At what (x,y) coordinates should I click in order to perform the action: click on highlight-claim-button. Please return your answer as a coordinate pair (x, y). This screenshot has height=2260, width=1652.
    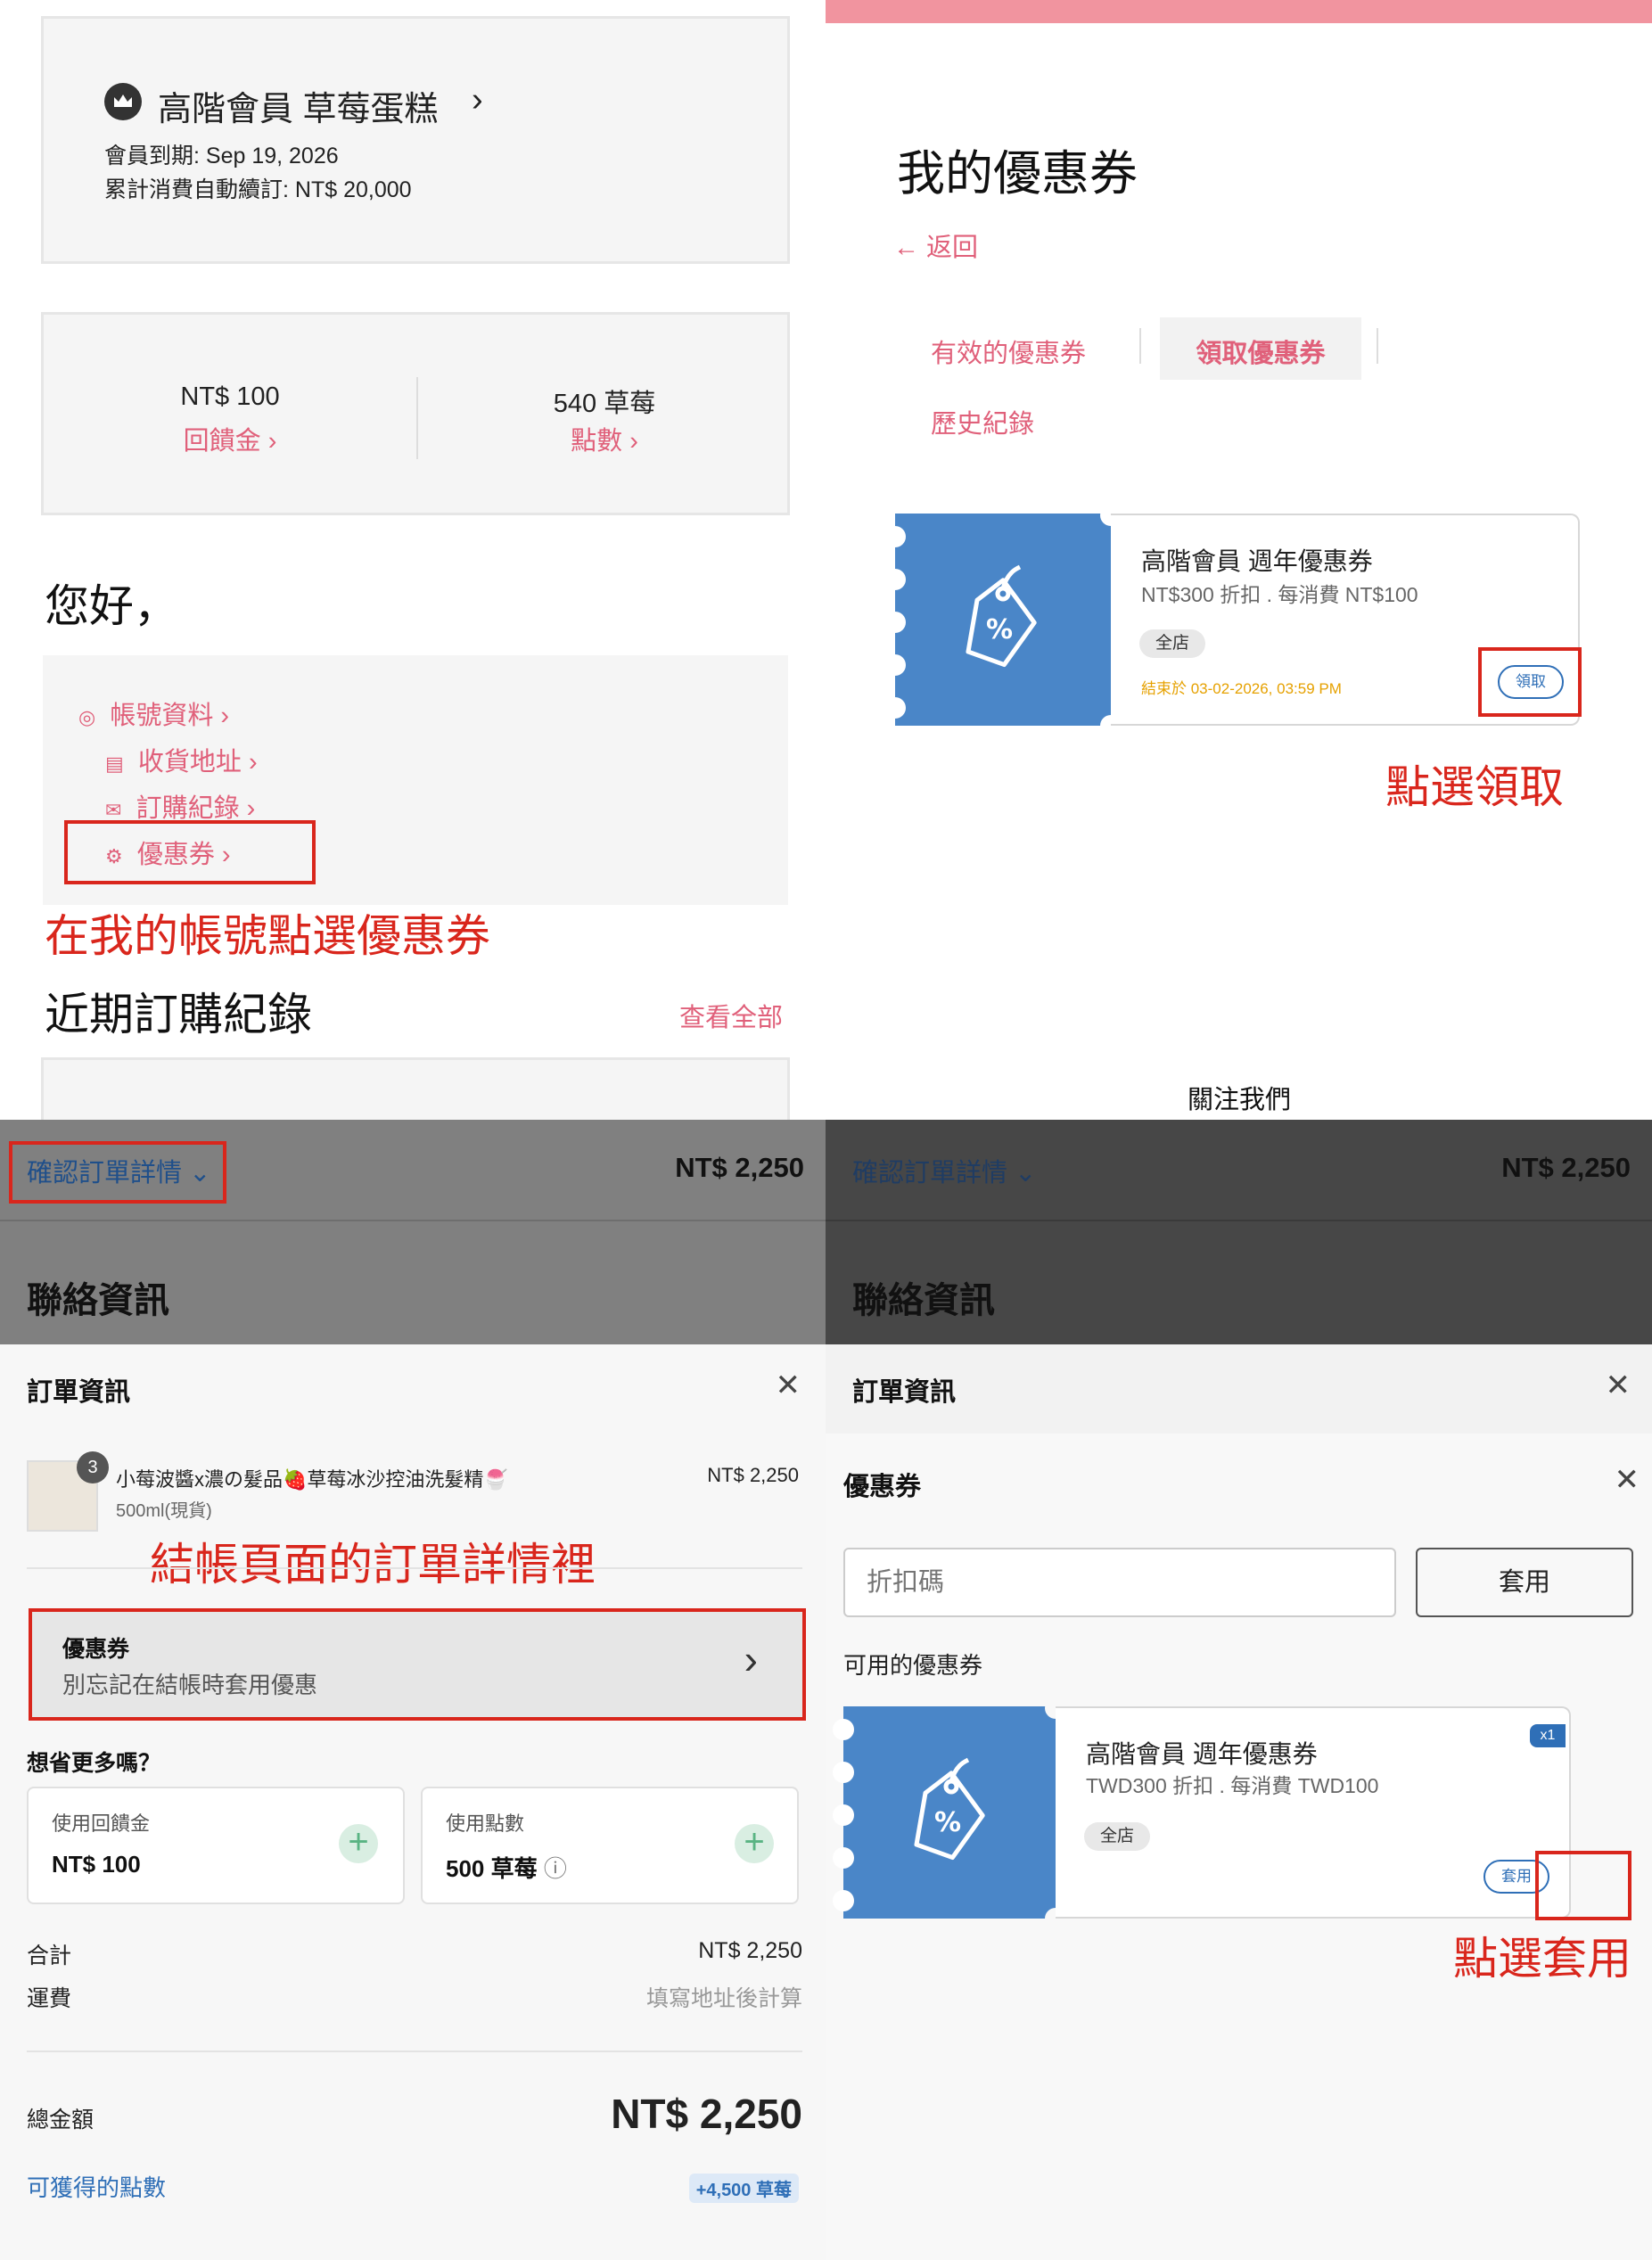
    Looking at the image, I should click on (1530, 682).